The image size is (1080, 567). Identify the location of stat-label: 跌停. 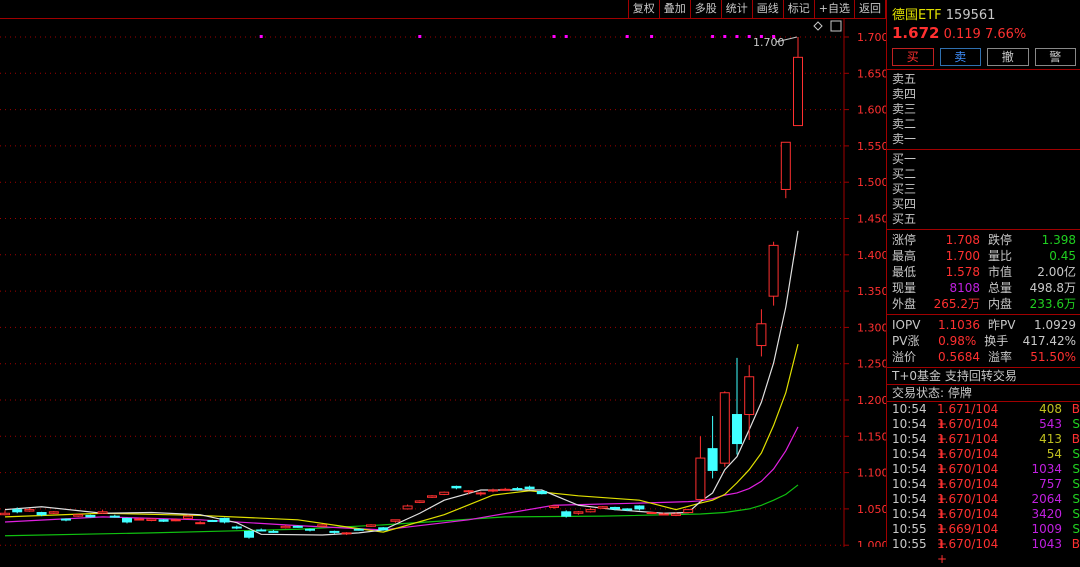
(1000, 240).